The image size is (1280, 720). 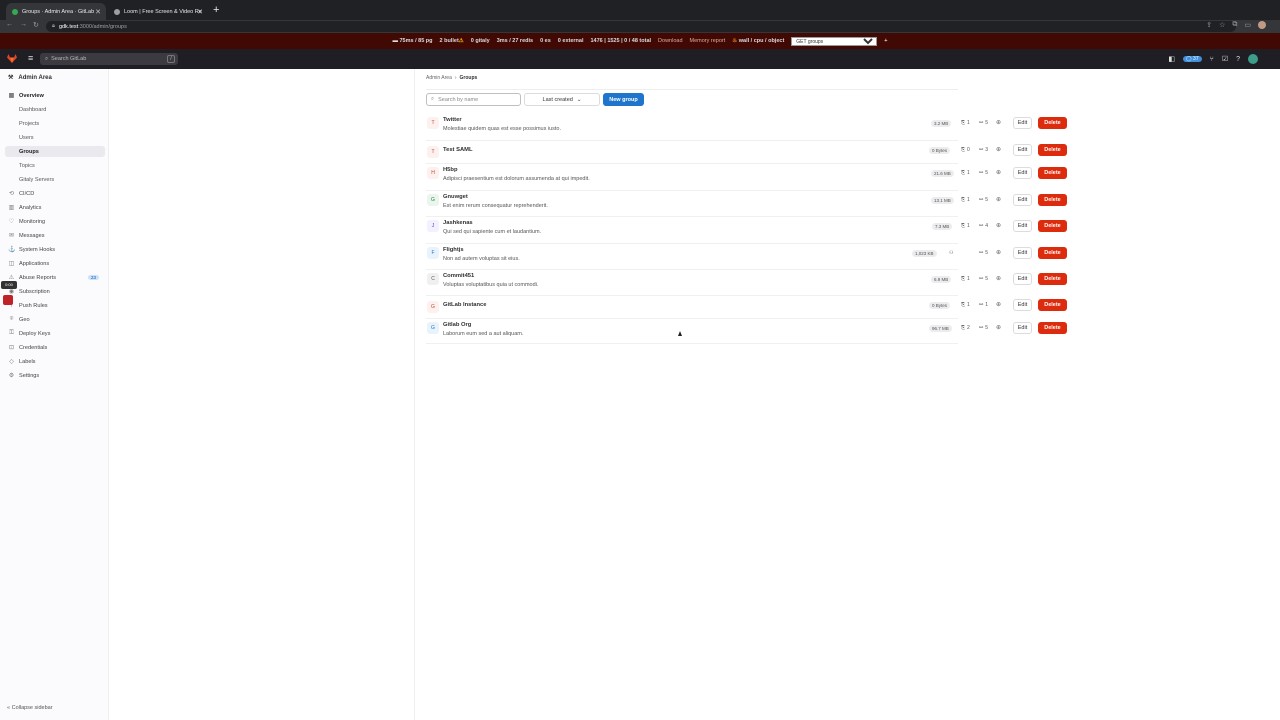 I want to click on sidebar-item-overview: ▦ Overview, so click(x=55, y=95).